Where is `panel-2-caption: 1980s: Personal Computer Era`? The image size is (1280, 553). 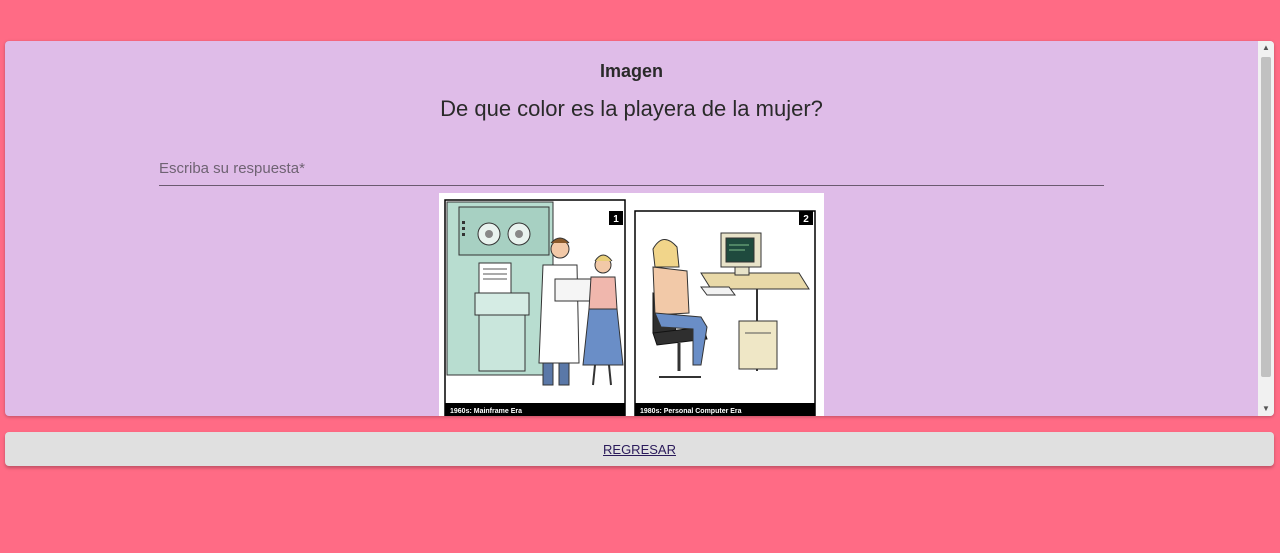 panel-2-caption: 1980s: Personal Computer Era is located at coordinates (691, 411).